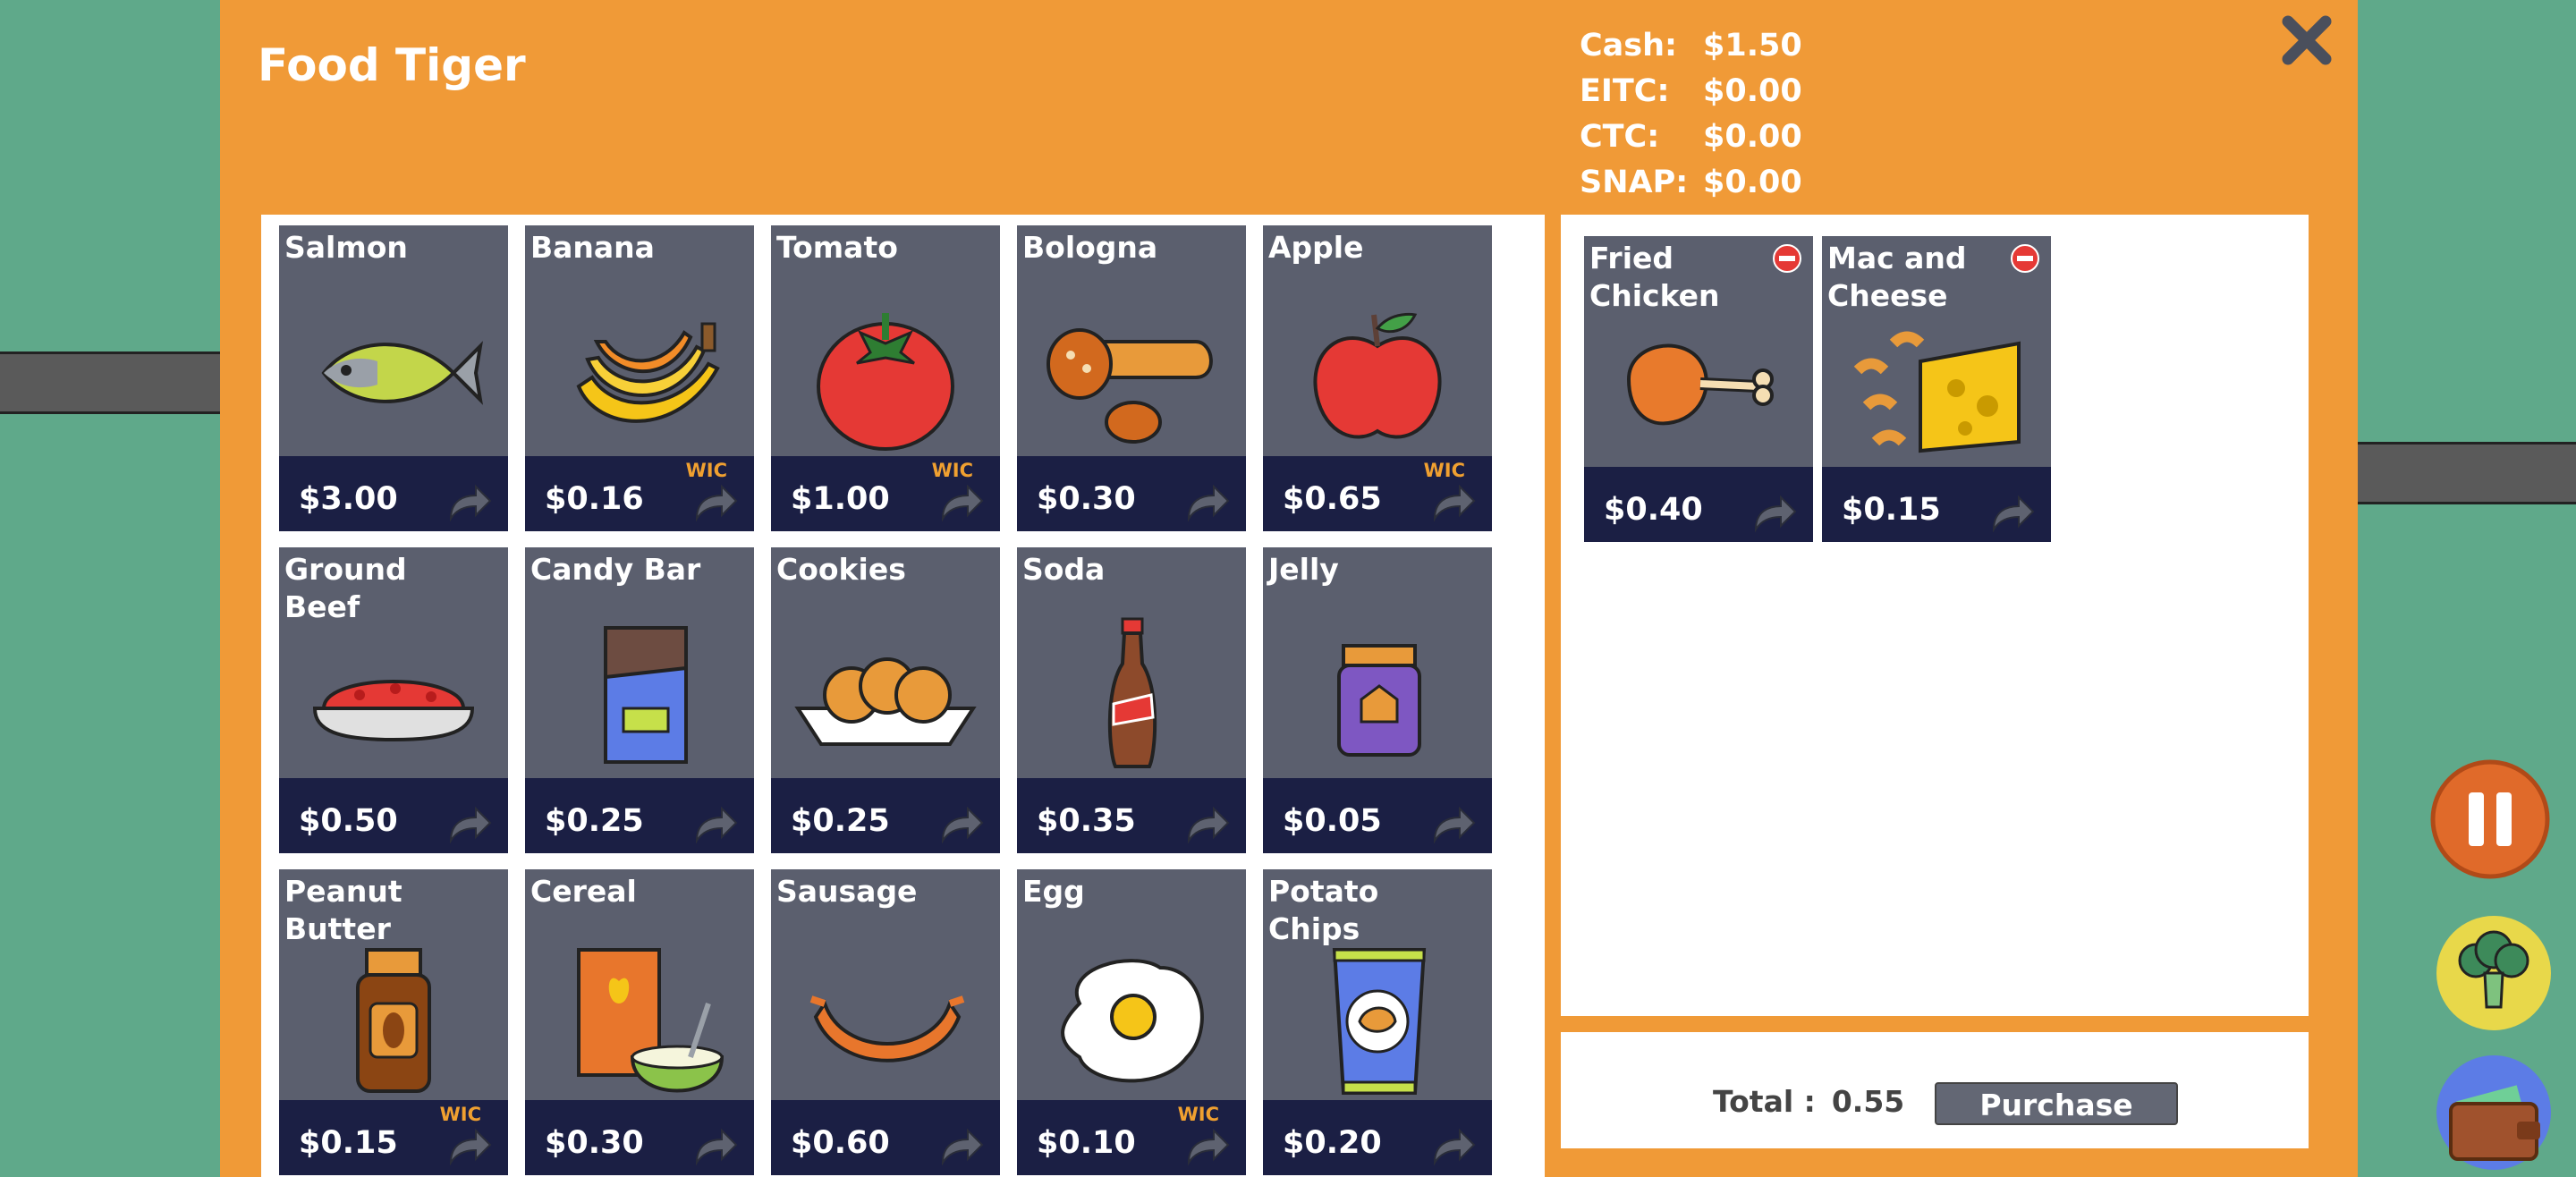 The width and height of the screenshot is (2576, 1177). What do you see at coordinates (841, 569) in the screenshot?
I see `item-name: Cookies` at bounding box center [841, 569].